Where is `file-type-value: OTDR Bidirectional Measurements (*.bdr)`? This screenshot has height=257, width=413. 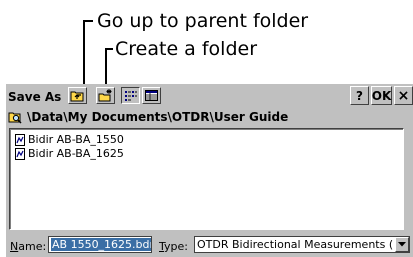 file-type-value: OTDR Bidirectional Measurements (*.bdr) is located at coordinates (295, 245).